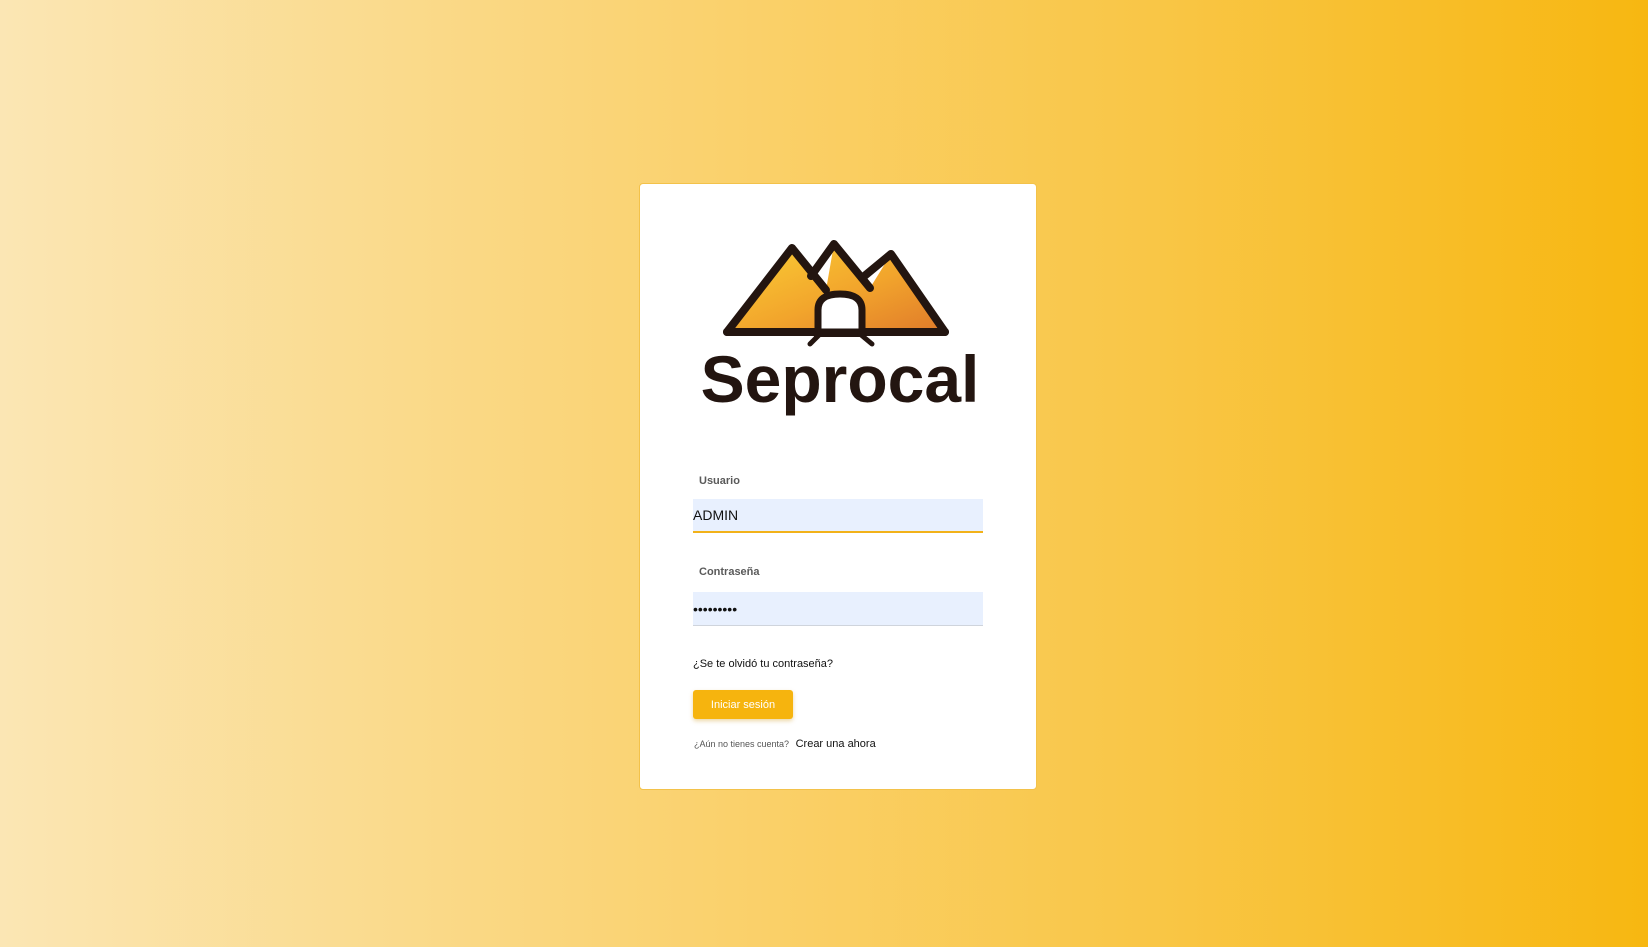 Image resolution: width=1648 pixels, height=947 pixels. Describe the element at coordinates (836, 744) in the screenshot. I see `signup-link: Crear una ahora` at that location.